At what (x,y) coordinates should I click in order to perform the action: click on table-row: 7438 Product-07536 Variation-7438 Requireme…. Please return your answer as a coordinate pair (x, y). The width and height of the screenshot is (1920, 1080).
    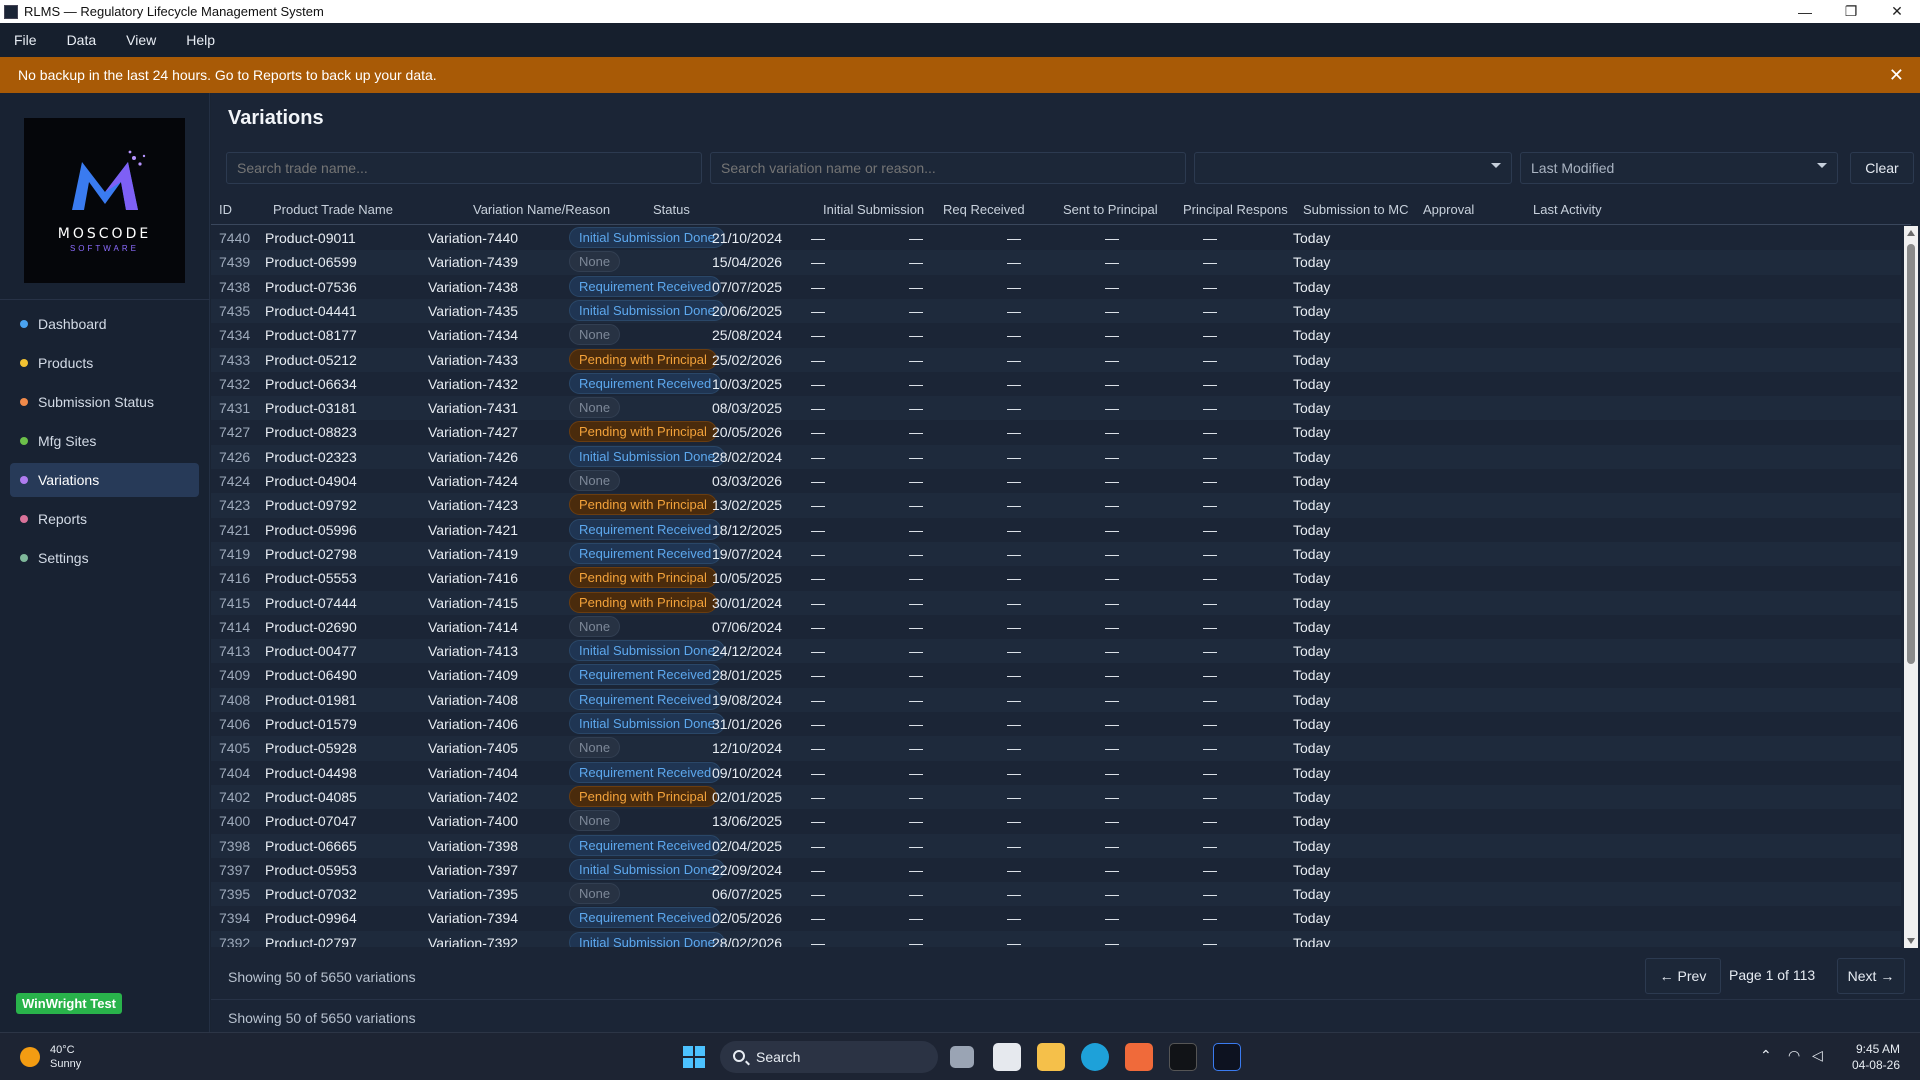
    Looking at the image, I should click on (1056, 287).